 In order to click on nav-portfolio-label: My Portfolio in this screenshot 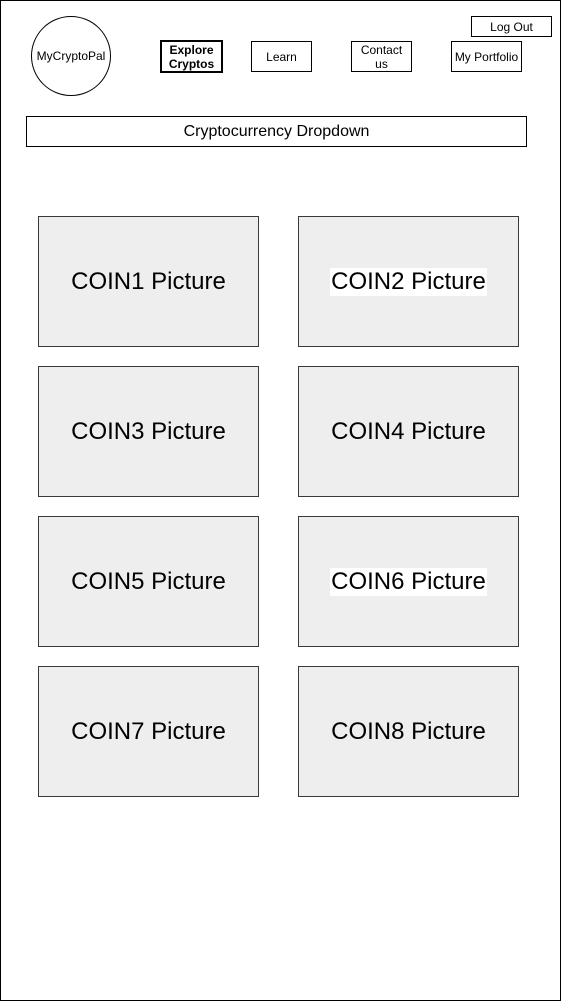, I will do `click(486, 56)`.